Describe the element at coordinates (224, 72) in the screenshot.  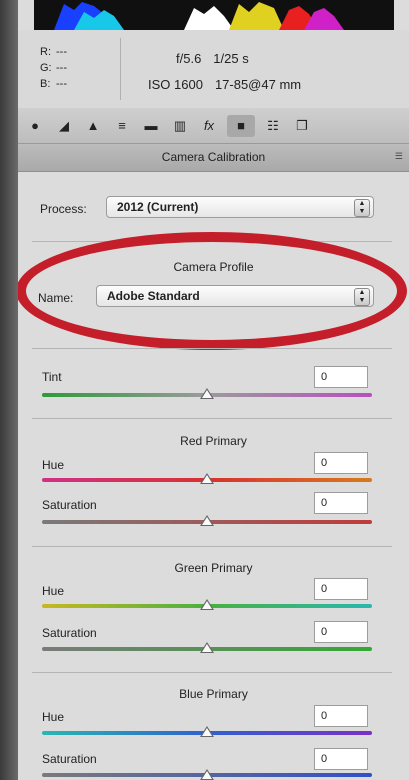
I see `exif-info: f/5.6 1/25 s ISO 1600 17-85@47 mm` at that location.